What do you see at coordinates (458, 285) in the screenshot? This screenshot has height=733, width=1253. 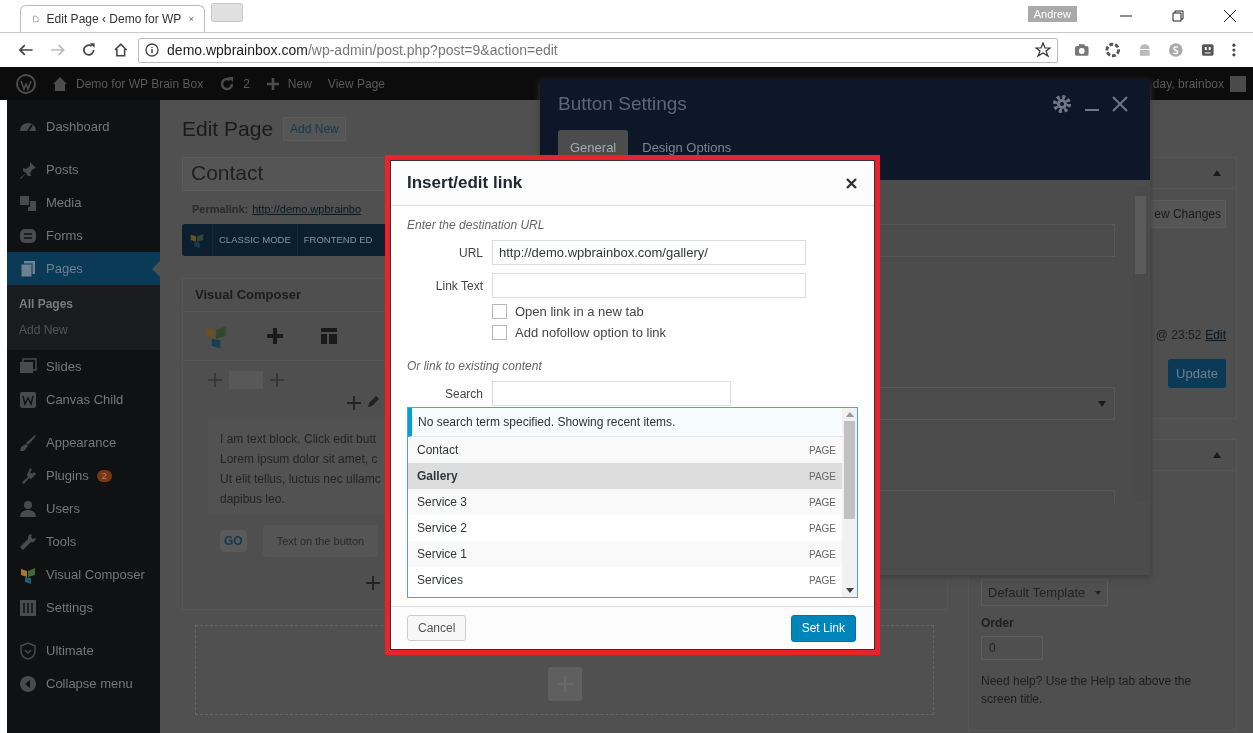 I see `link-text-label: Link Text` at bounding box center [458, 285].